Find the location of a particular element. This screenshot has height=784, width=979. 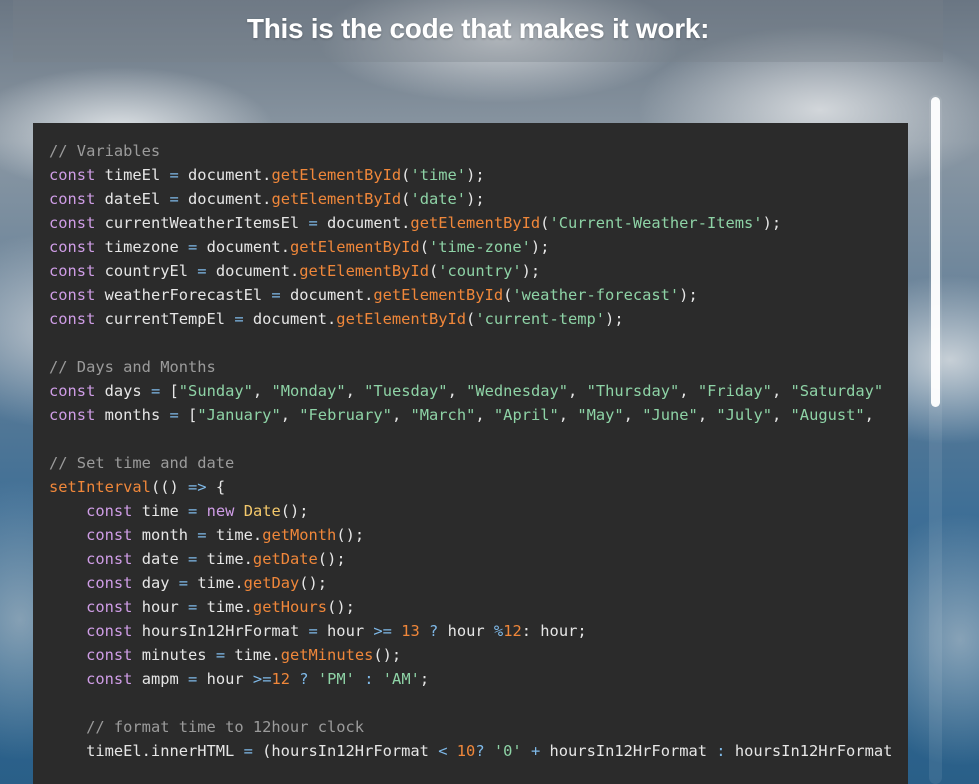

code-string: 'time' is located at coordinates (438, 175).